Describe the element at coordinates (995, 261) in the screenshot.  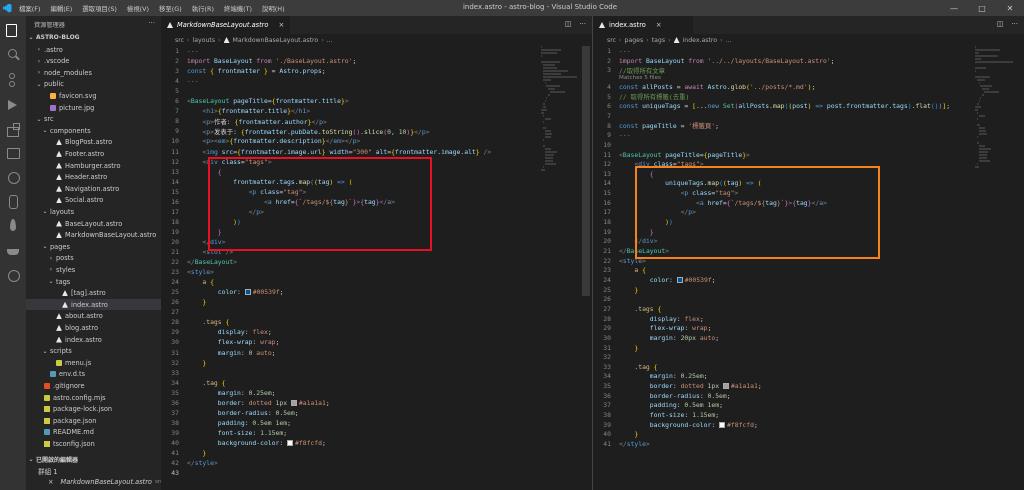
I see `minimap-right` at that location.